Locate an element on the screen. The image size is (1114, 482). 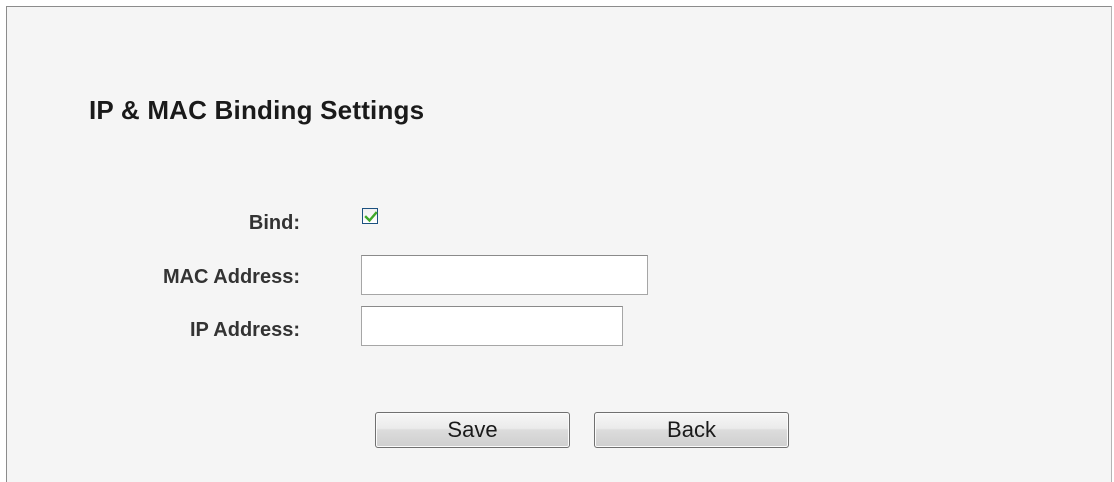
check-icon is located at coordinates (371, 217).